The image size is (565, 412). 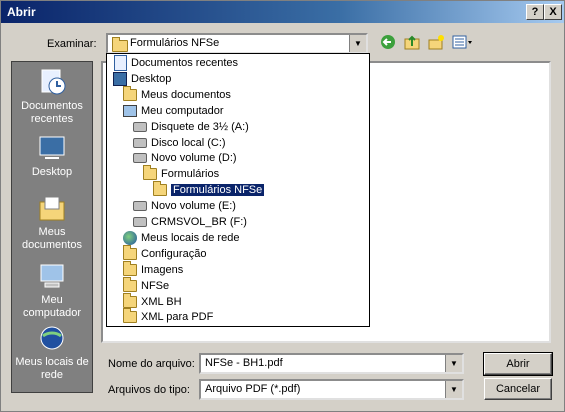 I want to click on dropdown-item: Desktop, so click(x=142, y=79).